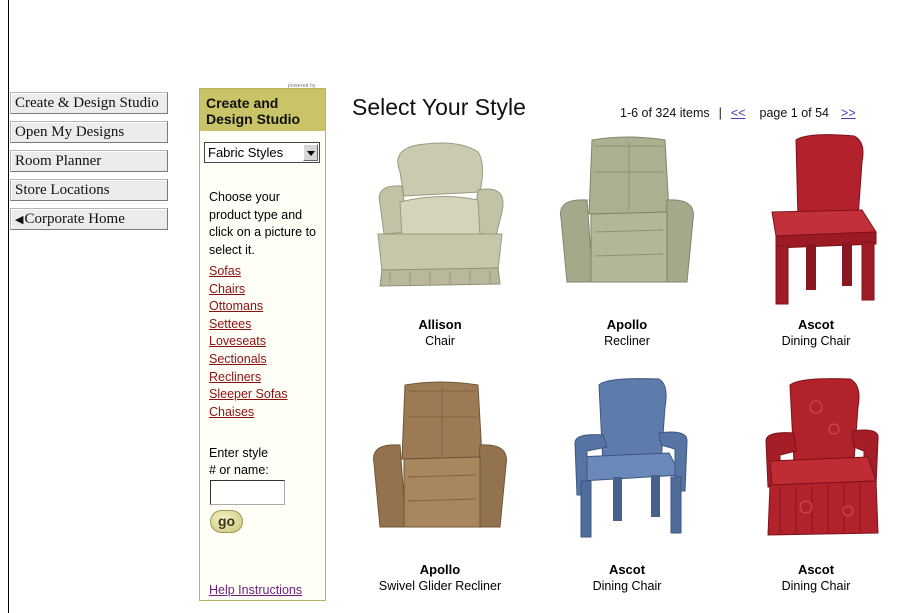 The width and height of the screenshot is (912, 613). What do you see at coordinates (89, 190) in the screenshot?
I see `nav-store-locations: Store Locations` at bounding box center [89, 190].